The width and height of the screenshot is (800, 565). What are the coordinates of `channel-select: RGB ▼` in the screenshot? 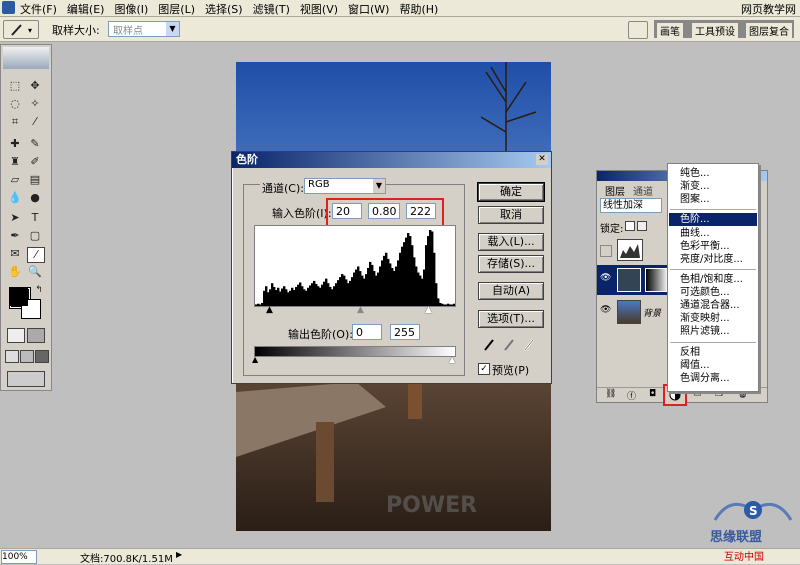 It's located at (345, 186).